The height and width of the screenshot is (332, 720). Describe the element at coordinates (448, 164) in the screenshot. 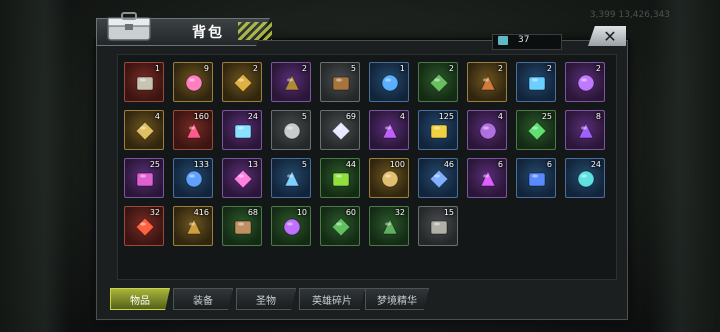

I see `item-quantity: 46` at that location.